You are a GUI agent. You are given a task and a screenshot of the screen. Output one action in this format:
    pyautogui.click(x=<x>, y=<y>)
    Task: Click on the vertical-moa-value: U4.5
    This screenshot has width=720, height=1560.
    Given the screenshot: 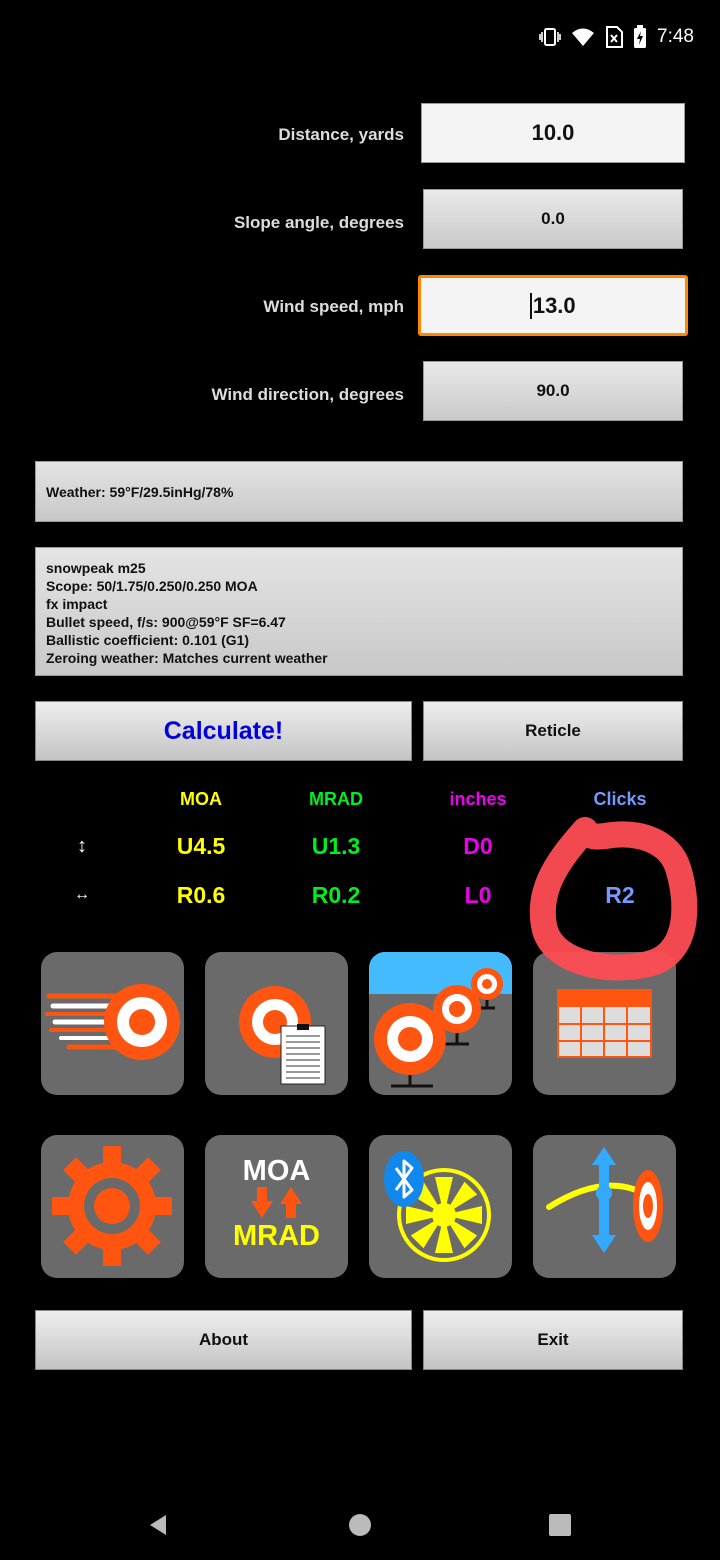 What is the action you would take?
    pyautogui.click(x=201, y=846)
    